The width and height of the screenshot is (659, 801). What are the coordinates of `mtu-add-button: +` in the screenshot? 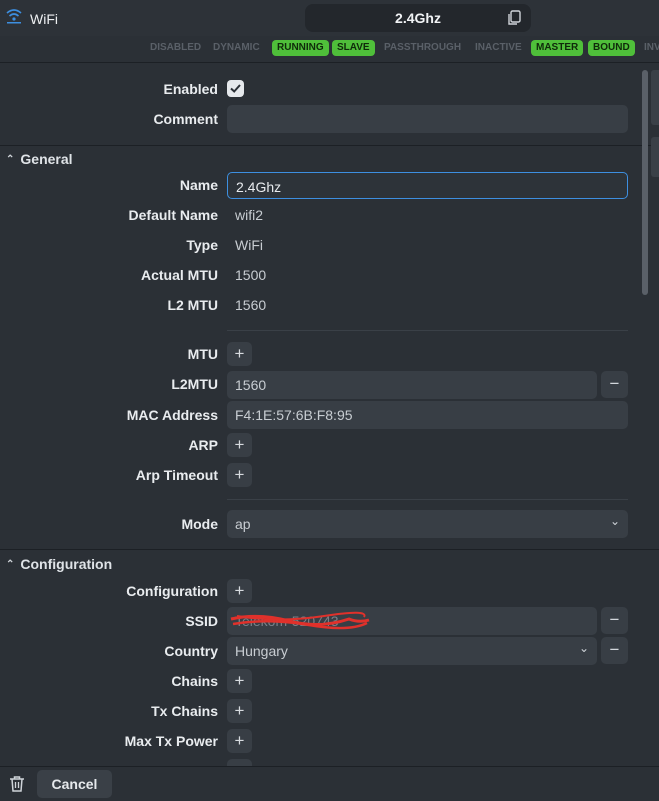 It's located at (239, 354).